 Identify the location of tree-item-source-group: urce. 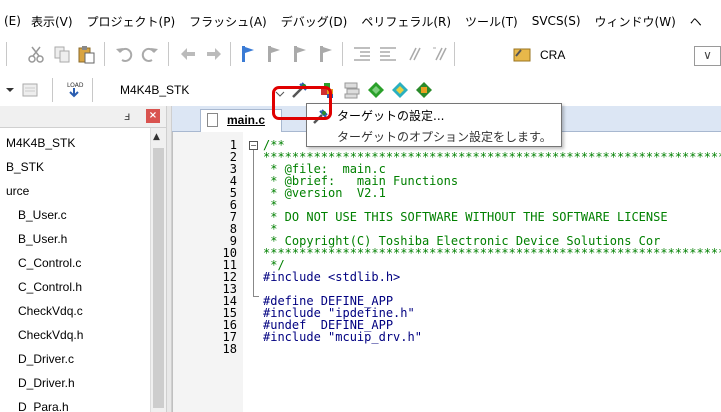
(17, 191).